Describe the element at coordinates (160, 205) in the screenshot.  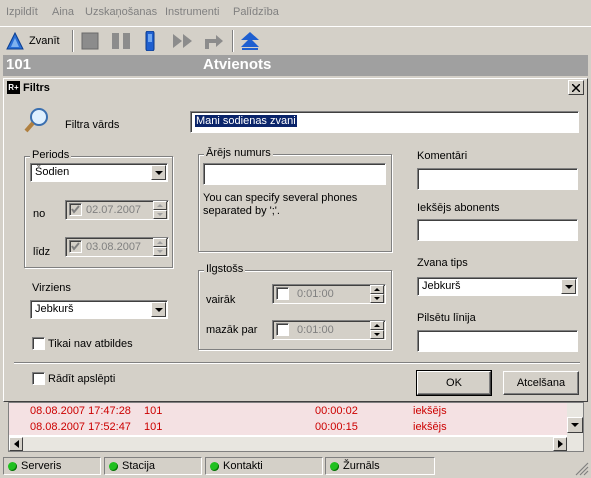
I see `date-from-up` at that location.